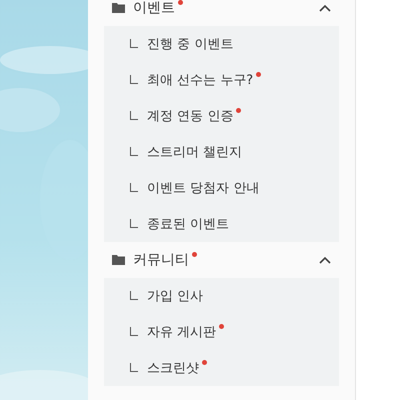  Describe the element at coordinates (200, 80) in the screenshot. I see `submenu-item: 최애 선수는 누구?` at that location.